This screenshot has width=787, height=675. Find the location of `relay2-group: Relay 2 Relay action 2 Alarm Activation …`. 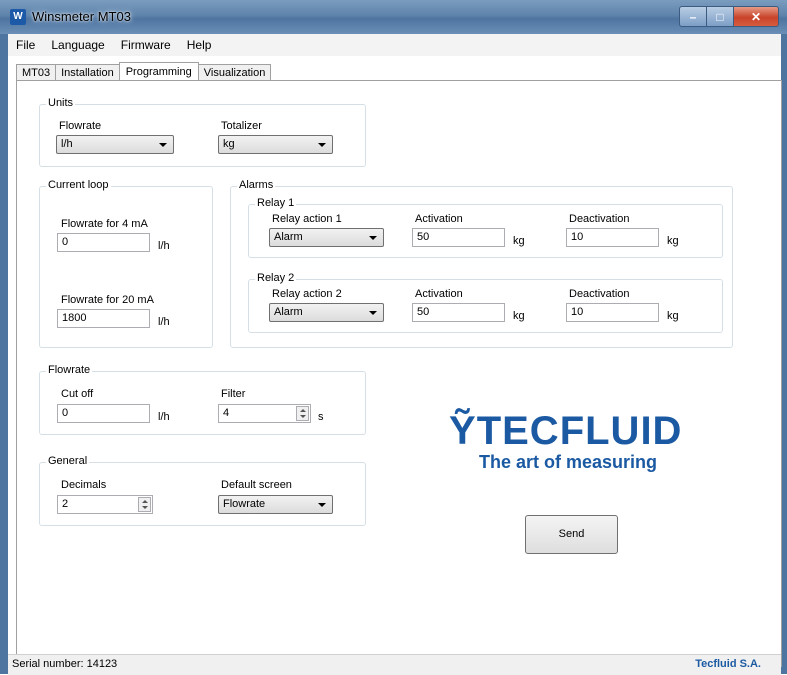

relay2-group: Relay 2 Relay action 2 Alarm Activation … is located at coordinates (485, 302).